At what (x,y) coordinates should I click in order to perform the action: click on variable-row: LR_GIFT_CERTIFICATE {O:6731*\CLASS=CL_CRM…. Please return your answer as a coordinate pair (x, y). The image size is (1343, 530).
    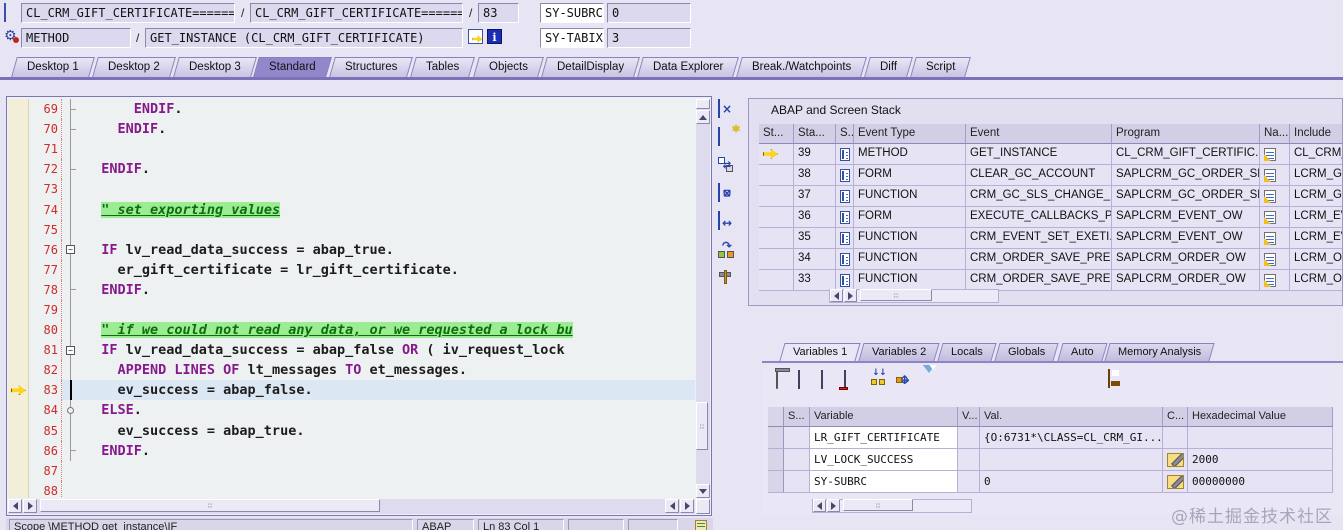
    Looking at the image, I should click on (1054, 438).